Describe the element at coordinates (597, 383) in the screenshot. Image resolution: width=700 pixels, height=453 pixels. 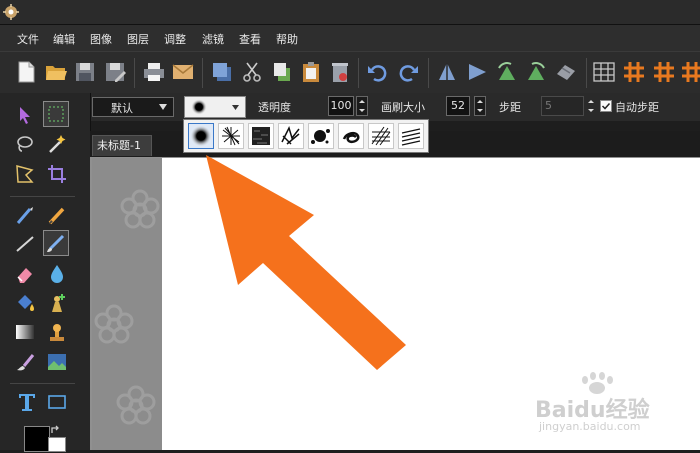
I see `paw-logo-icon` at that location.